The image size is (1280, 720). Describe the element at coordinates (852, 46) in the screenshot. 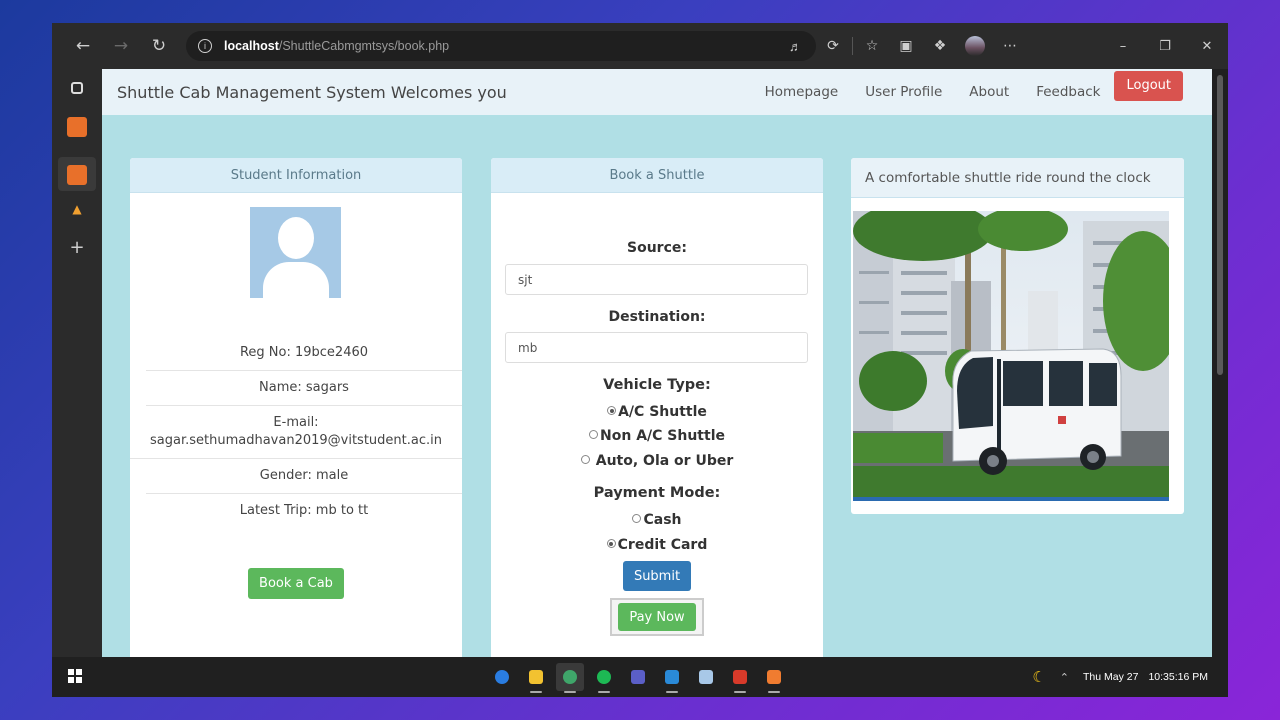

I see `toolbar-divider` at that location.